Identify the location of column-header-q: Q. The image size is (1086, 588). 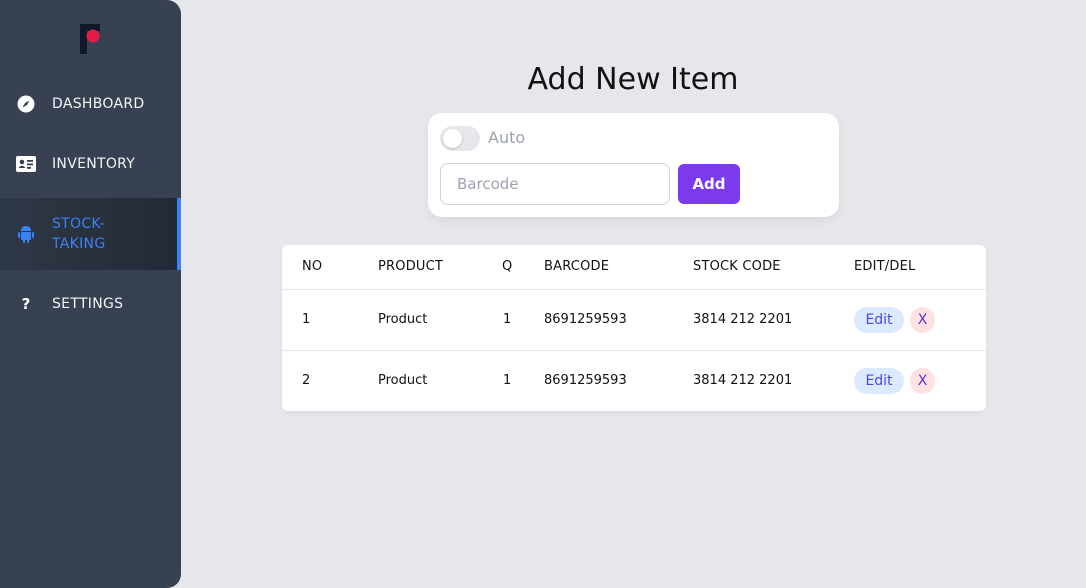
(507, 266).